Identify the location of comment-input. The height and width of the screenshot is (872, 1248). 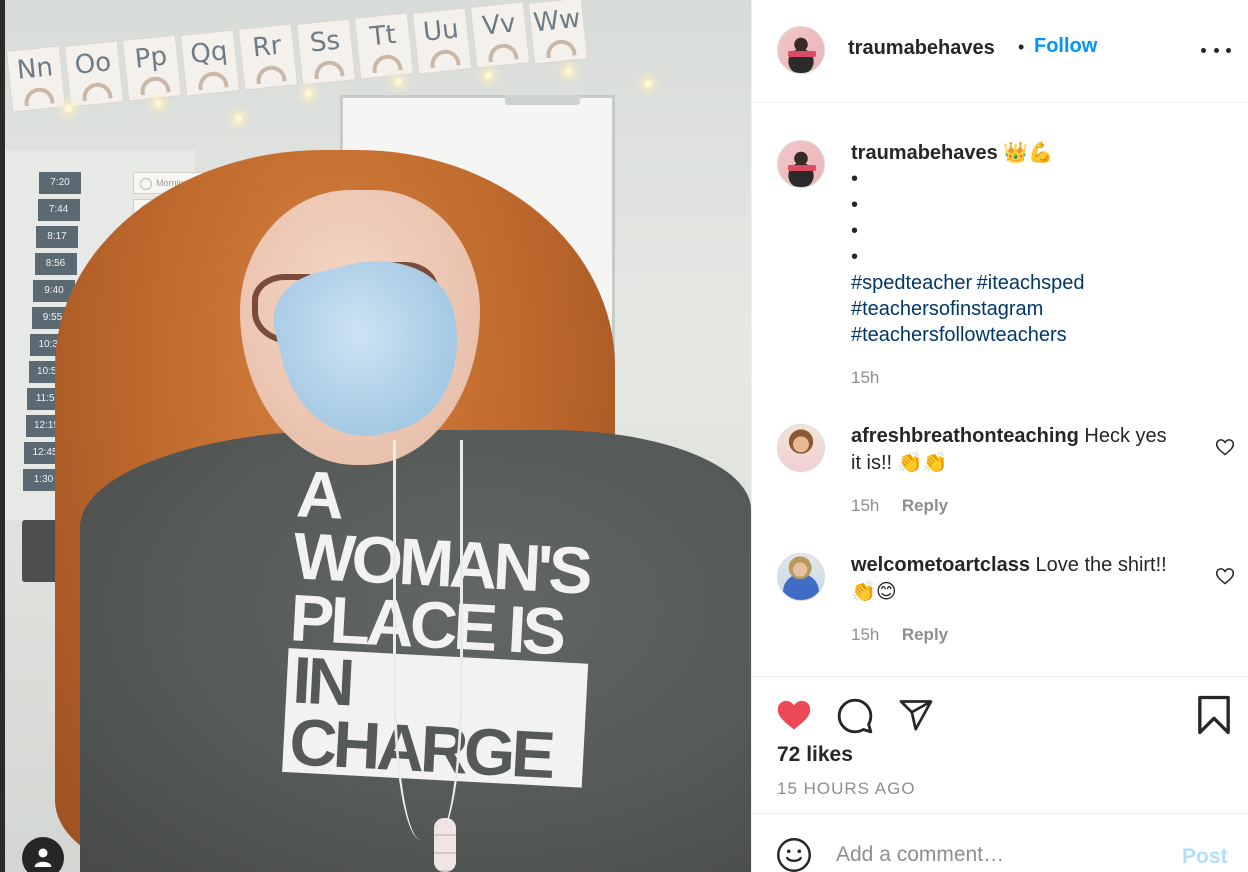
(996, 855).